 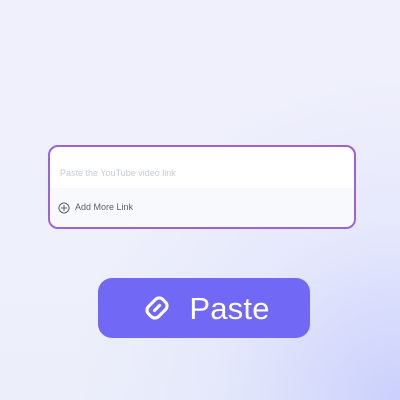 What do you see at coordinates (229, 308) in the screenshot?
I see `paste-button-label: Paste` at bounding box center [229, 308].